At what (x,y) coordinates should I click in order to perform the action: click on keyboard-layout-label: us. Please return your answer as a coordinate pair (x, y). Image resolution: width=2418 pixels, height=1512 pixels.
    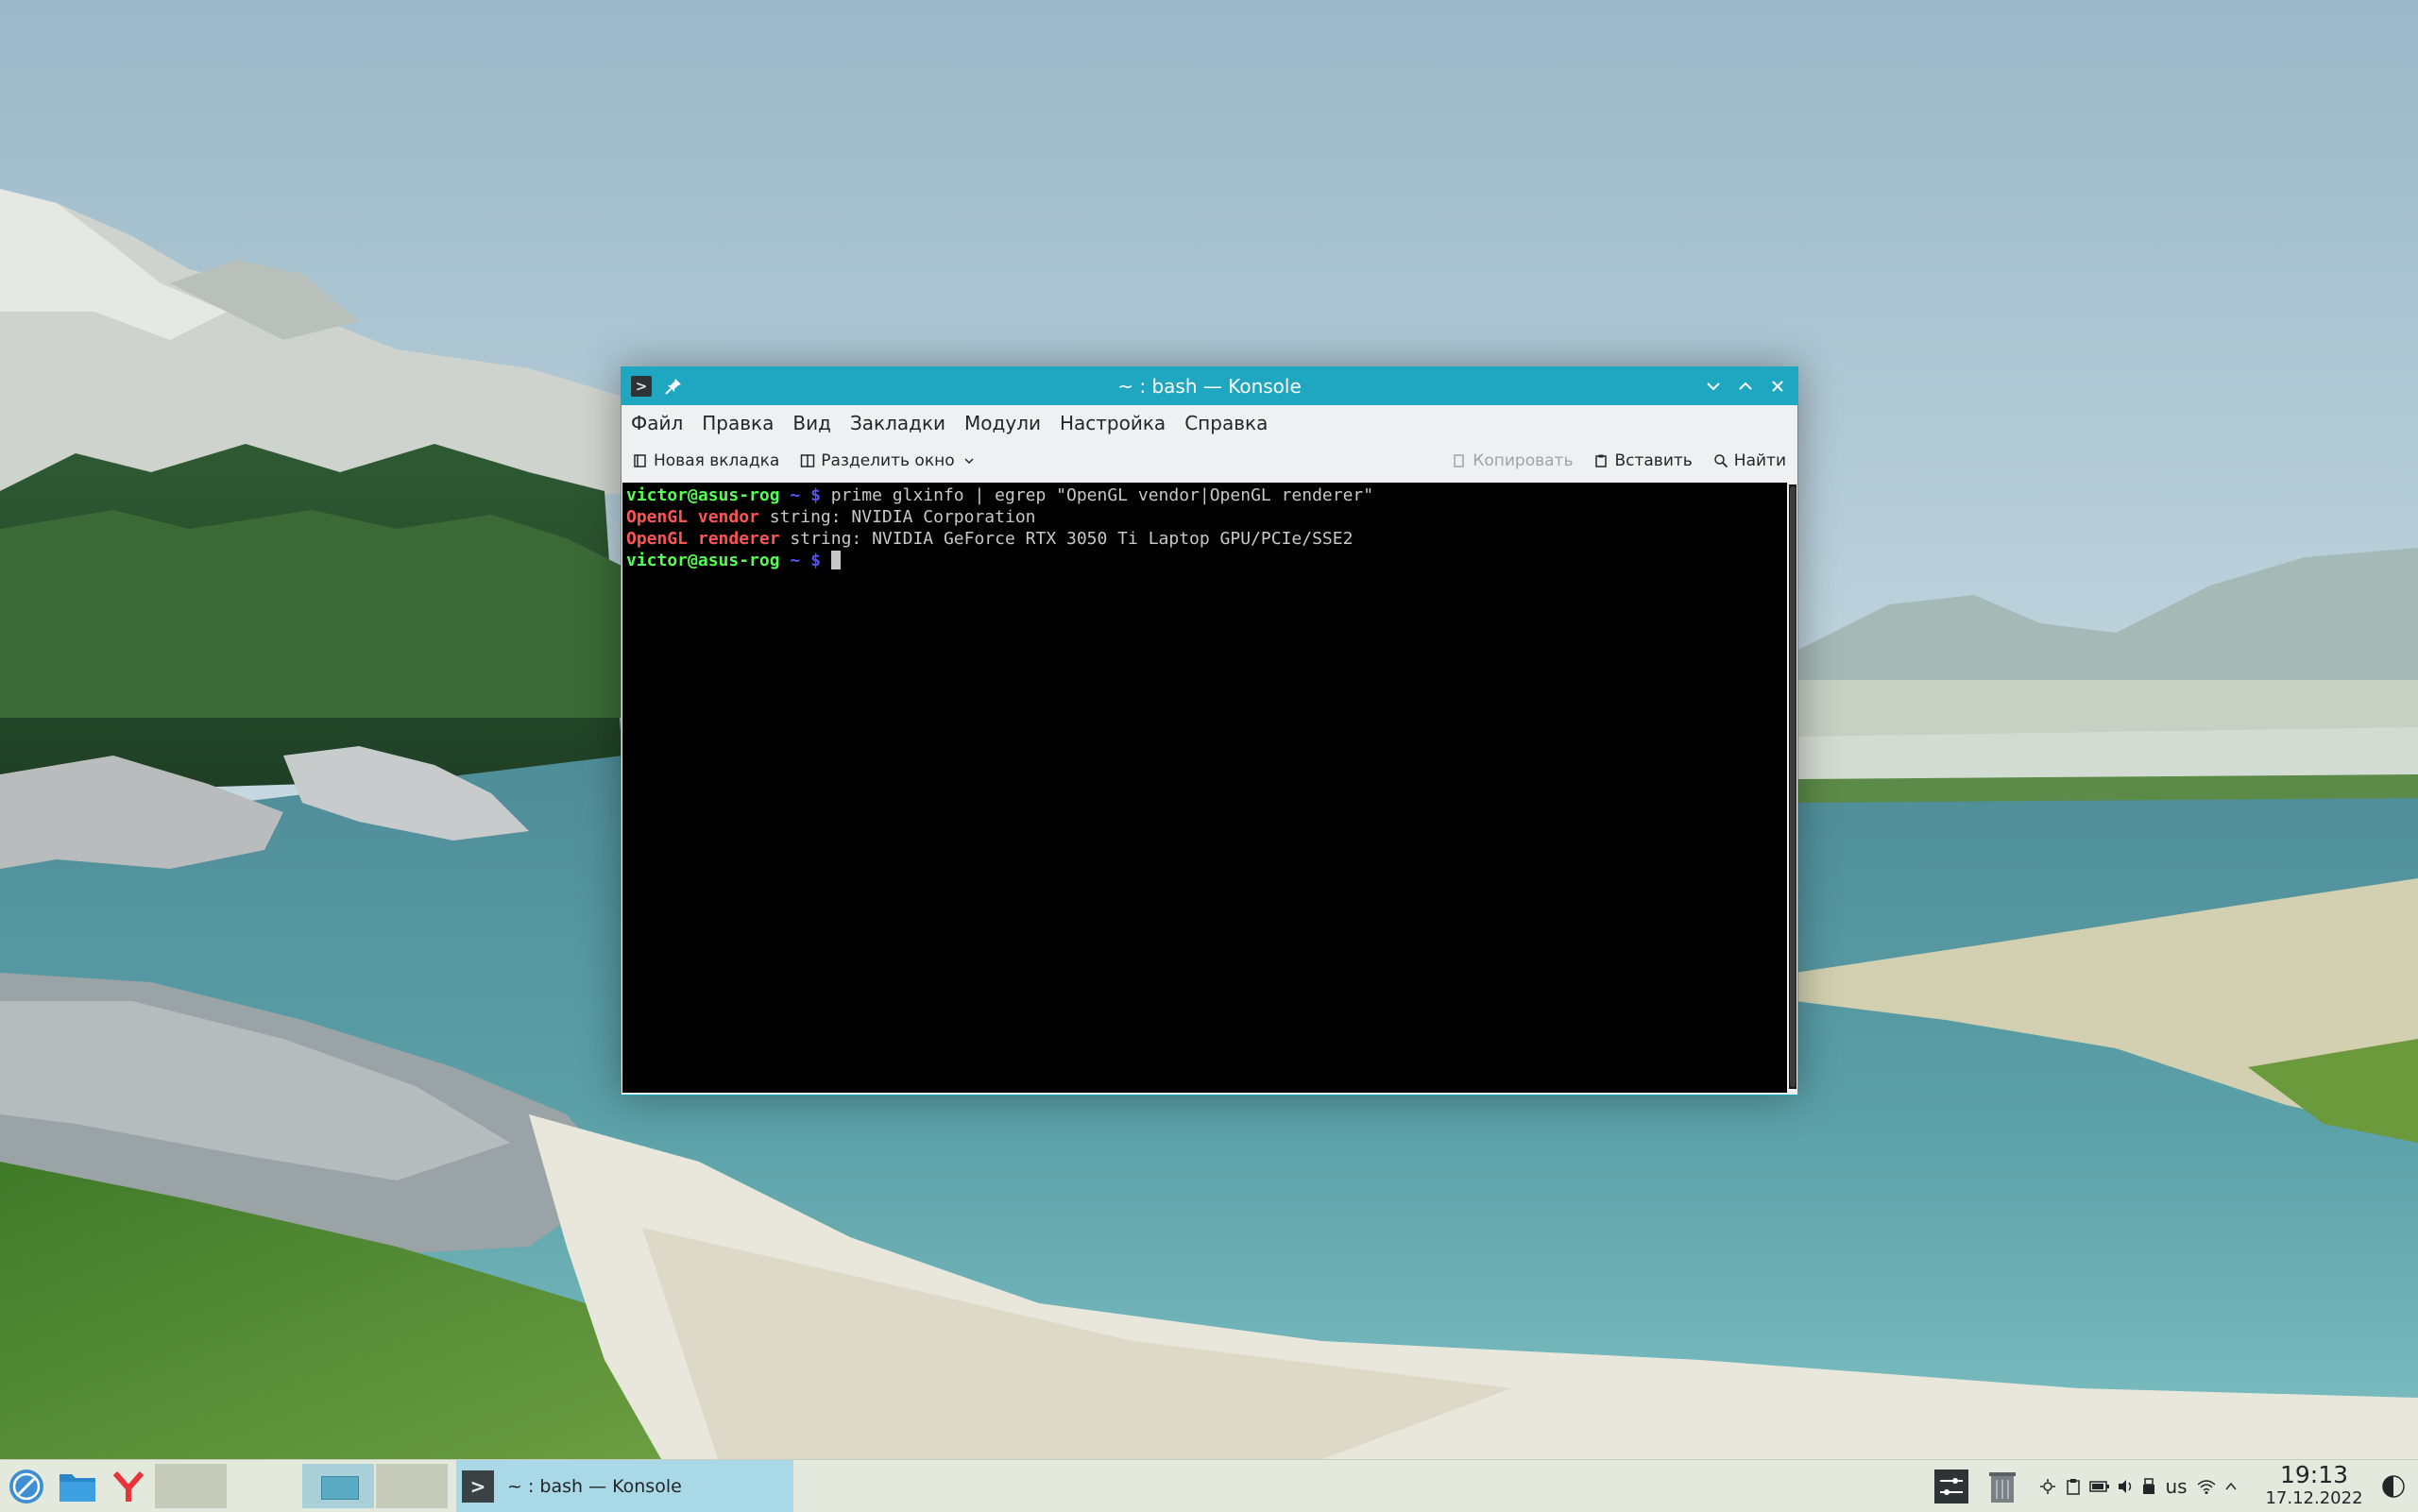
    Looking at the image, I should click on (2176, 1486).